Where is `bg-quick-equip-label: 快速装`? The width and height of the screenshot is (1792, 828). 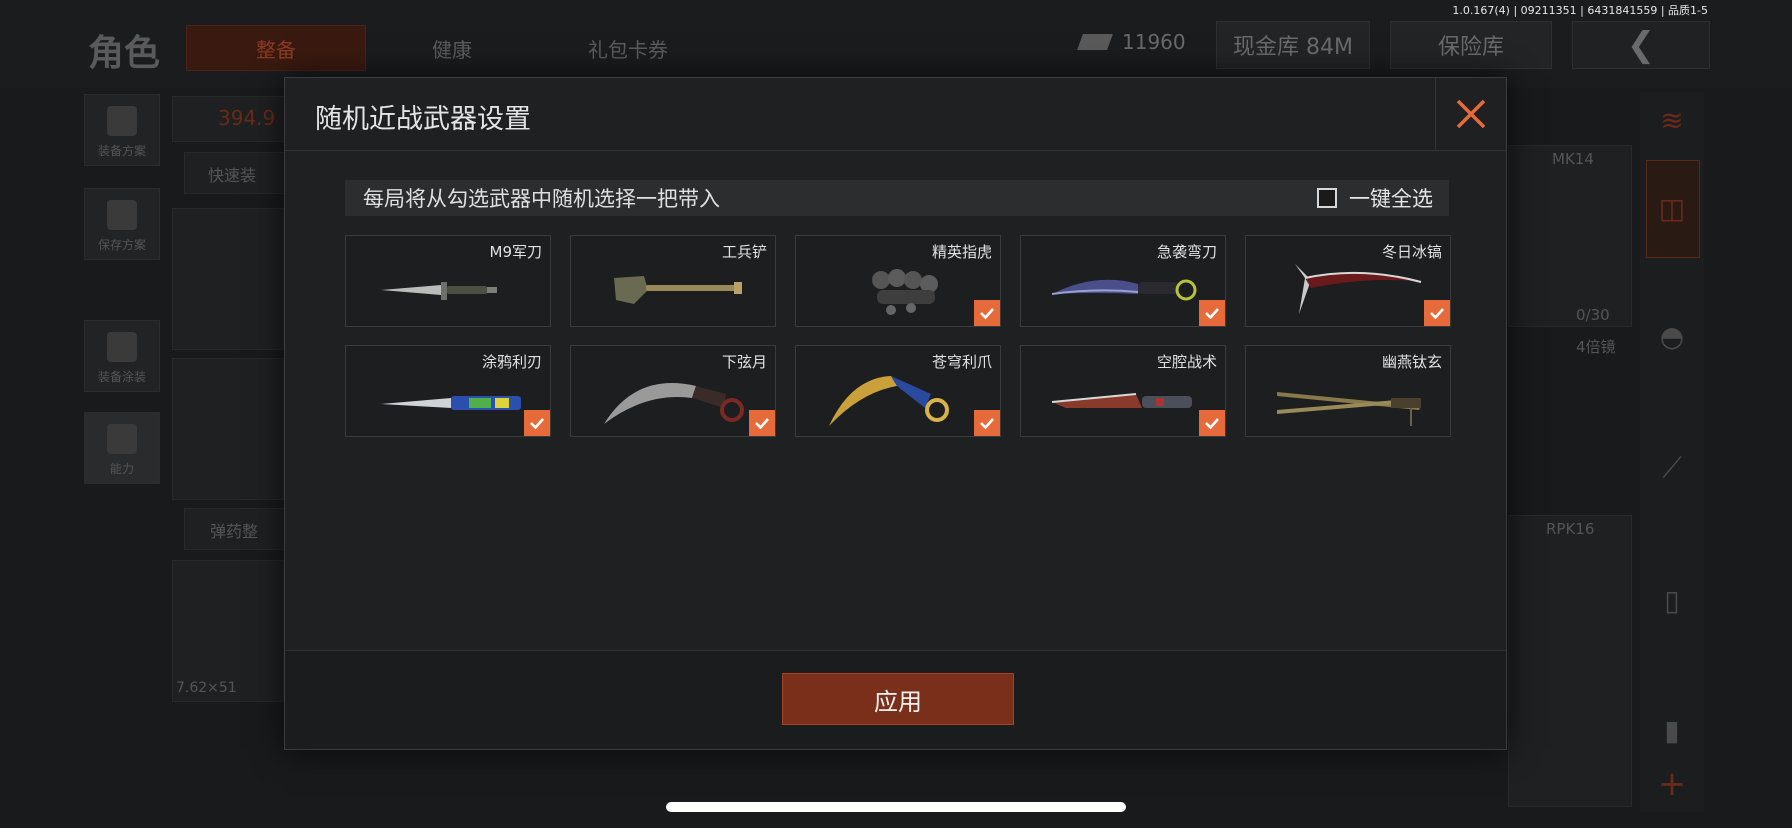 bg-quick-equip-label: 快速装 is located at coordinates (232, 175).